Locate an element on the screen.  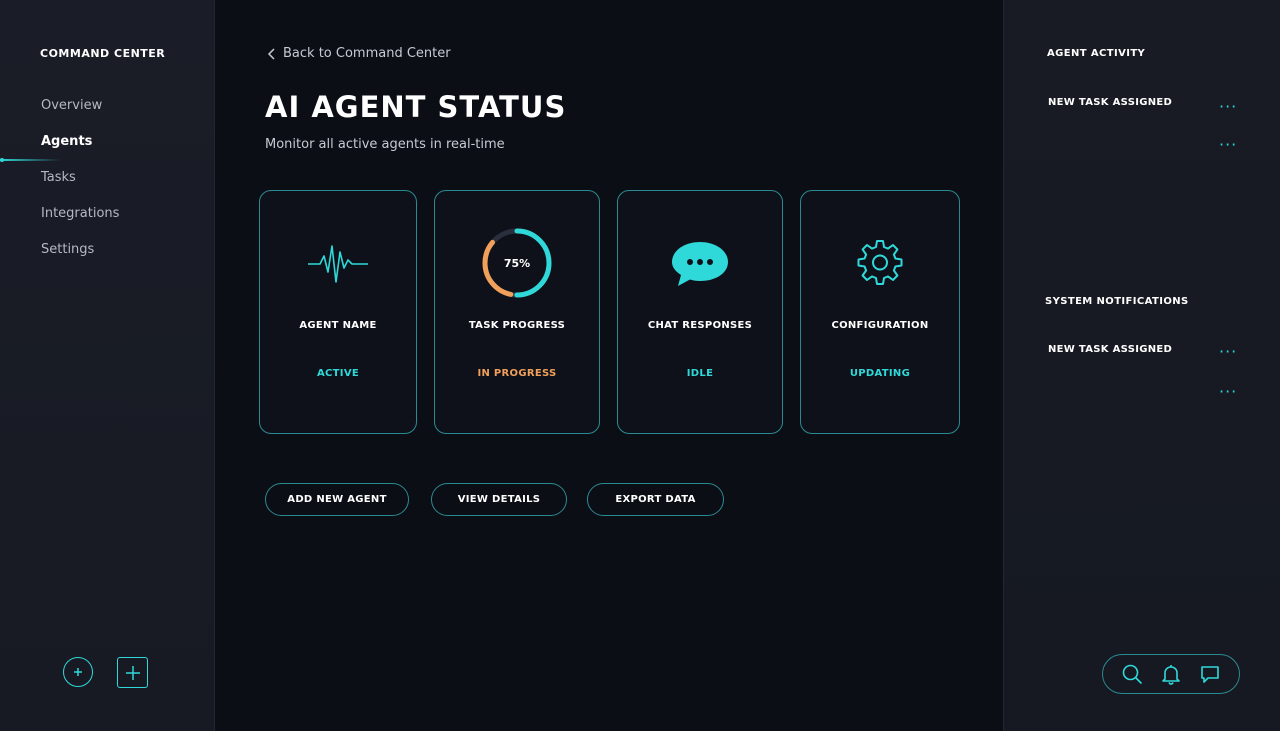
card-title: AGENT NAME is located at coordinates (338, 325).